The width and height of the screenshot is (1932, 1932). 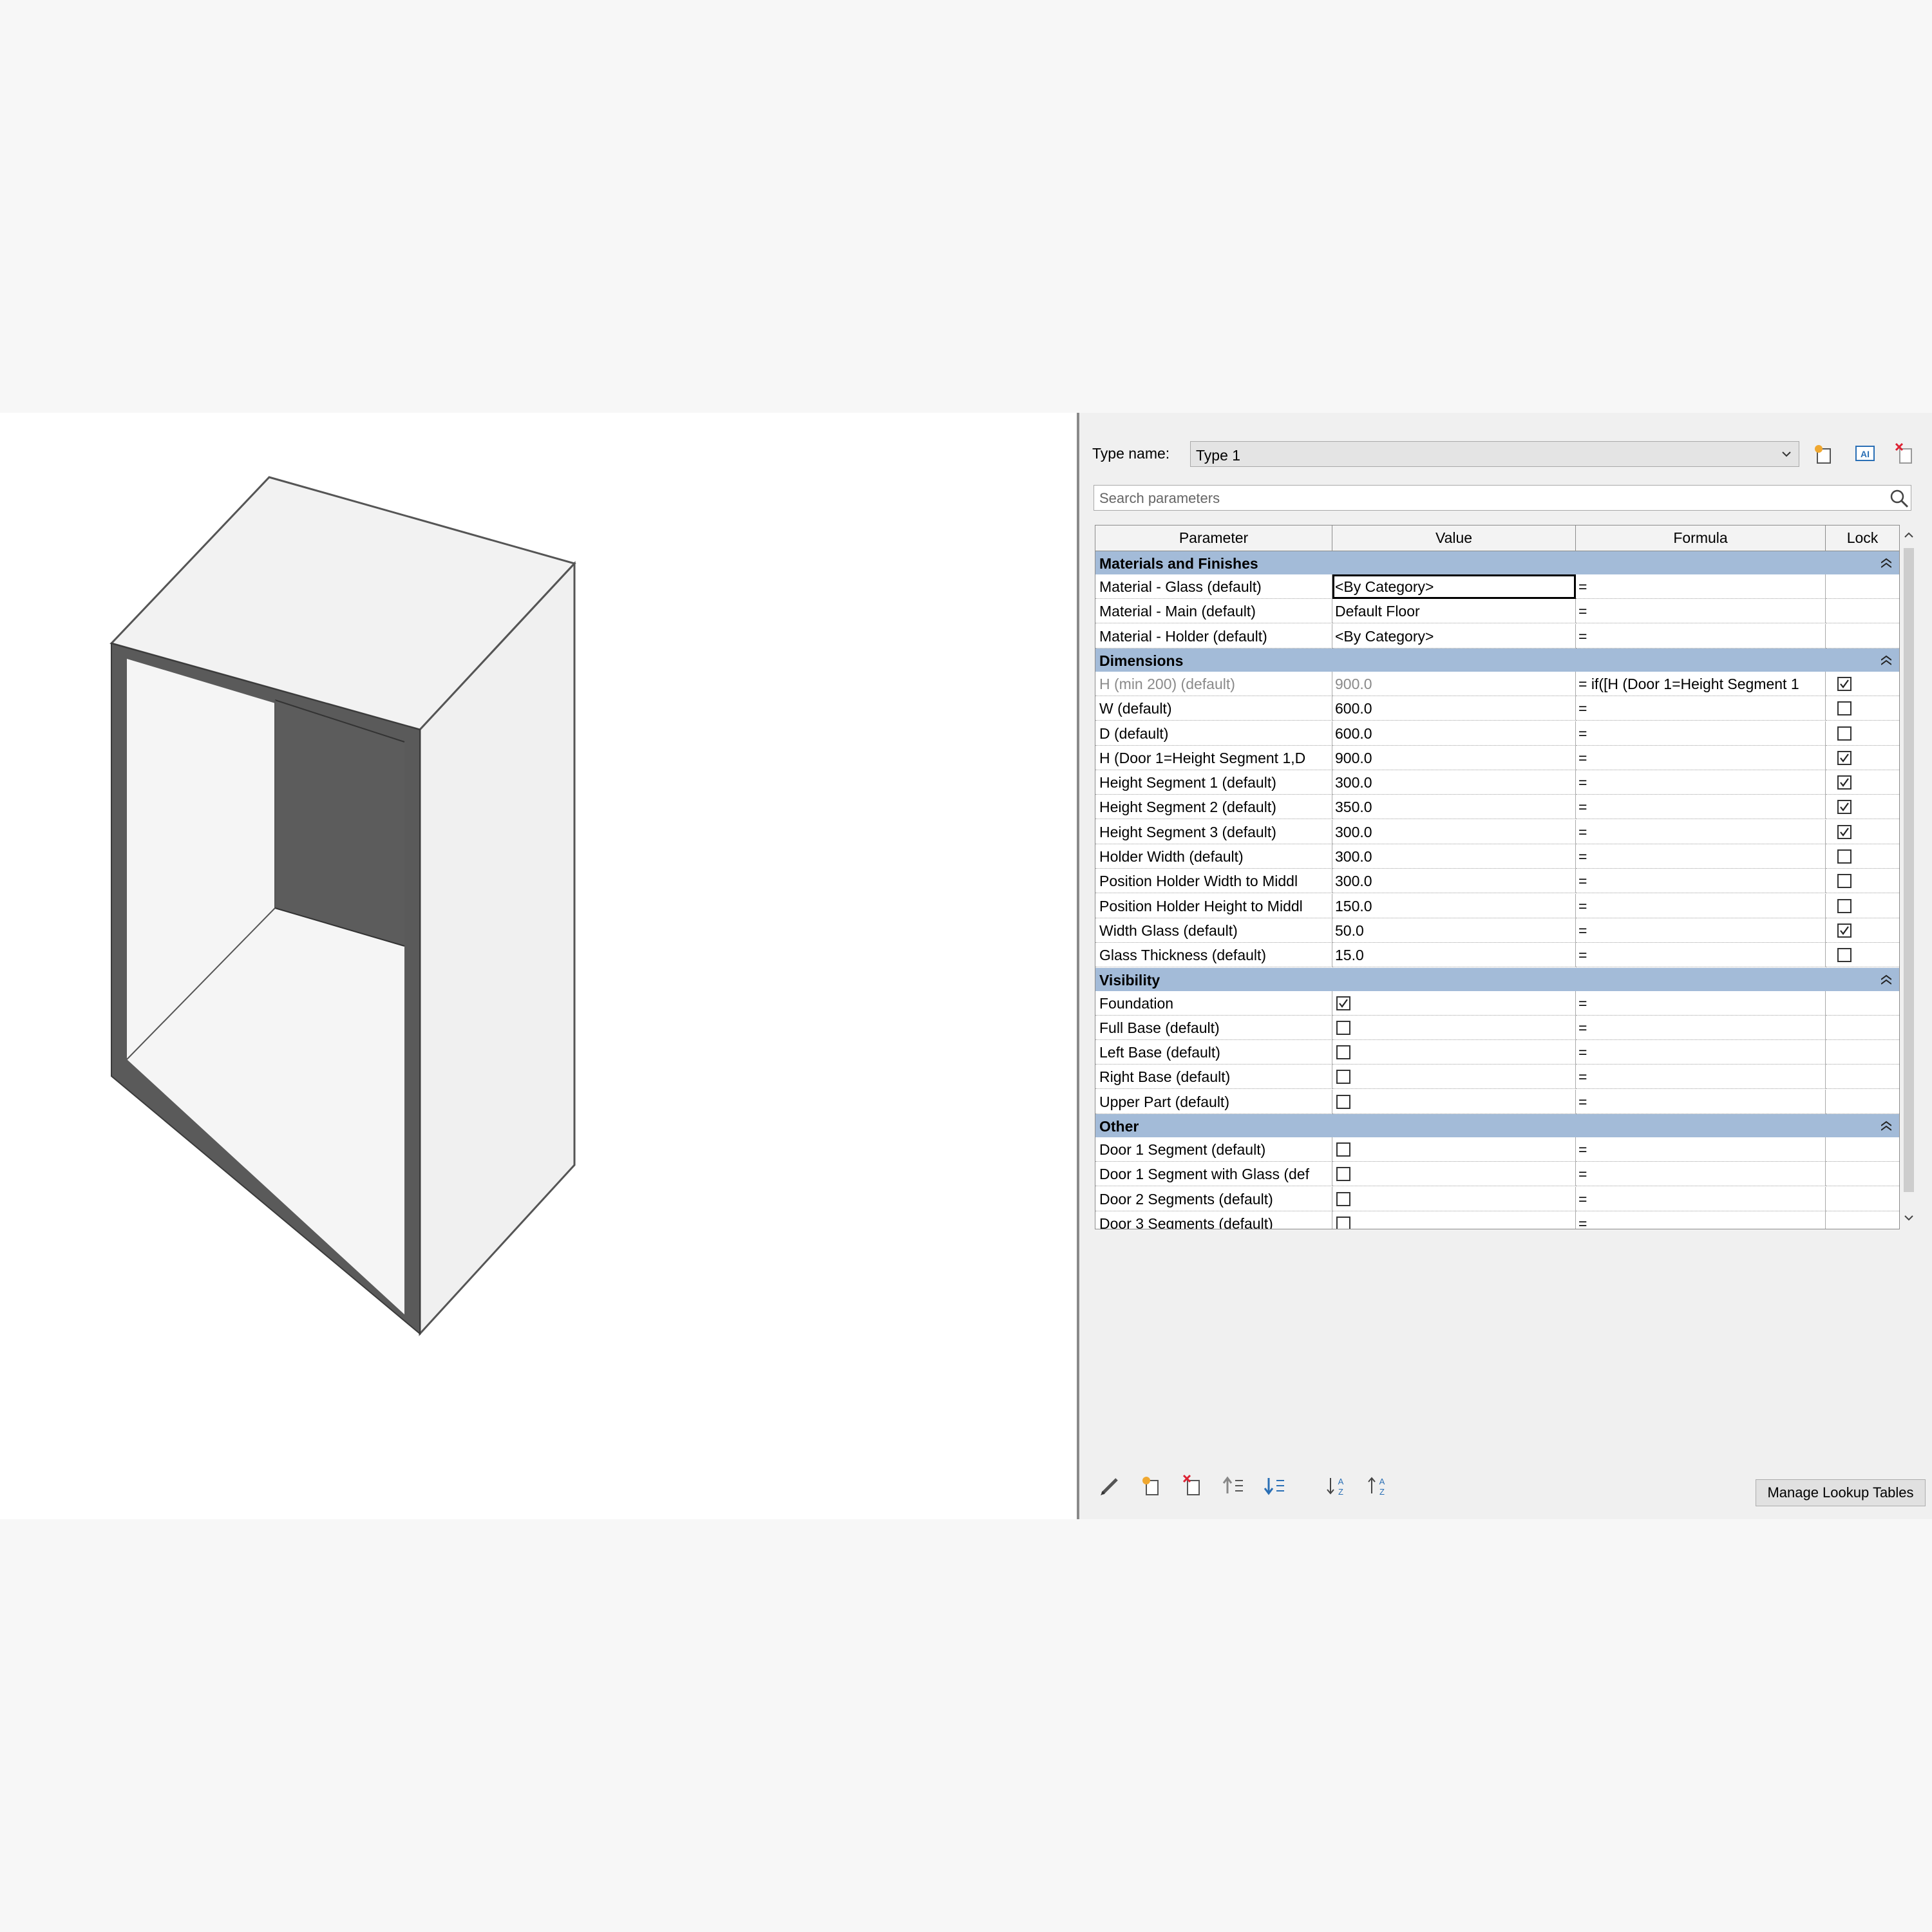 I want to click on parameter-name: W (default), so click(x=1213, y=709).